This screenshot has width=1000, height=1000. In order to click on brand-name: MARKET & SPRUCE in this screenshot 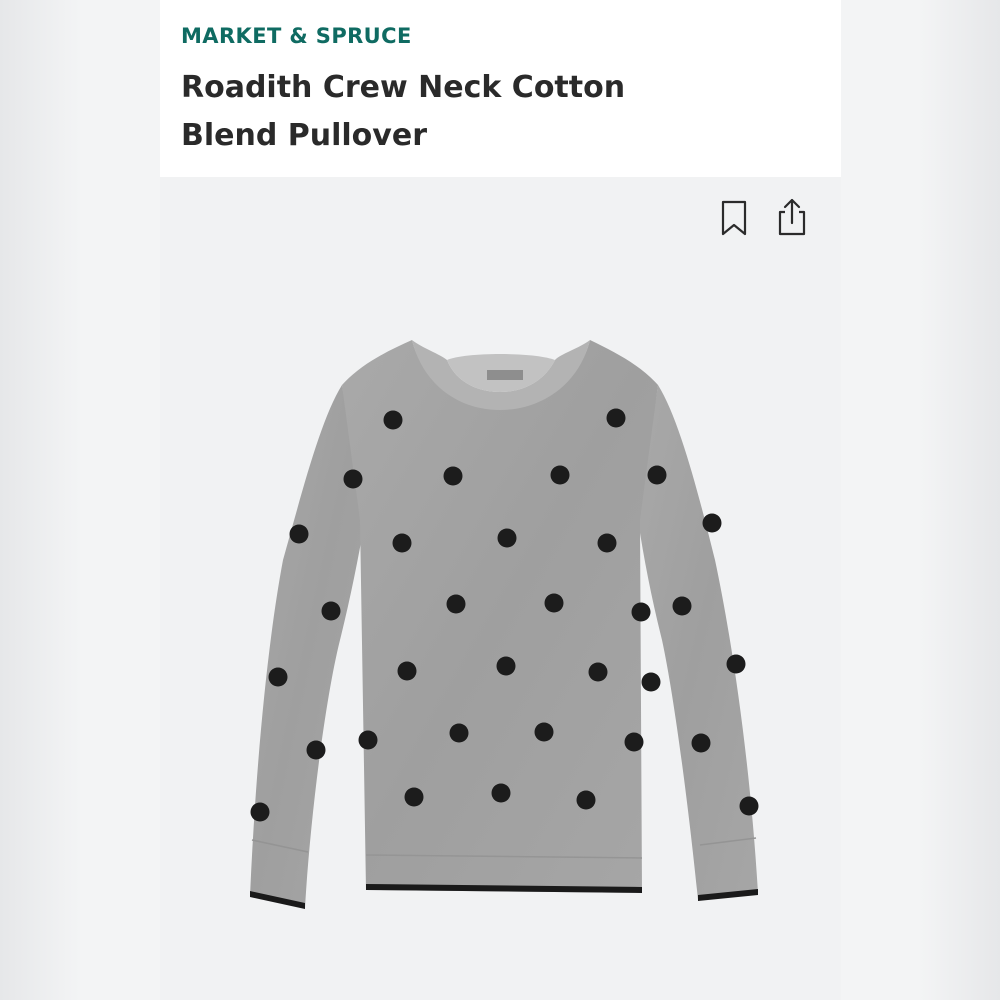, I will do `click(296, 36)`.